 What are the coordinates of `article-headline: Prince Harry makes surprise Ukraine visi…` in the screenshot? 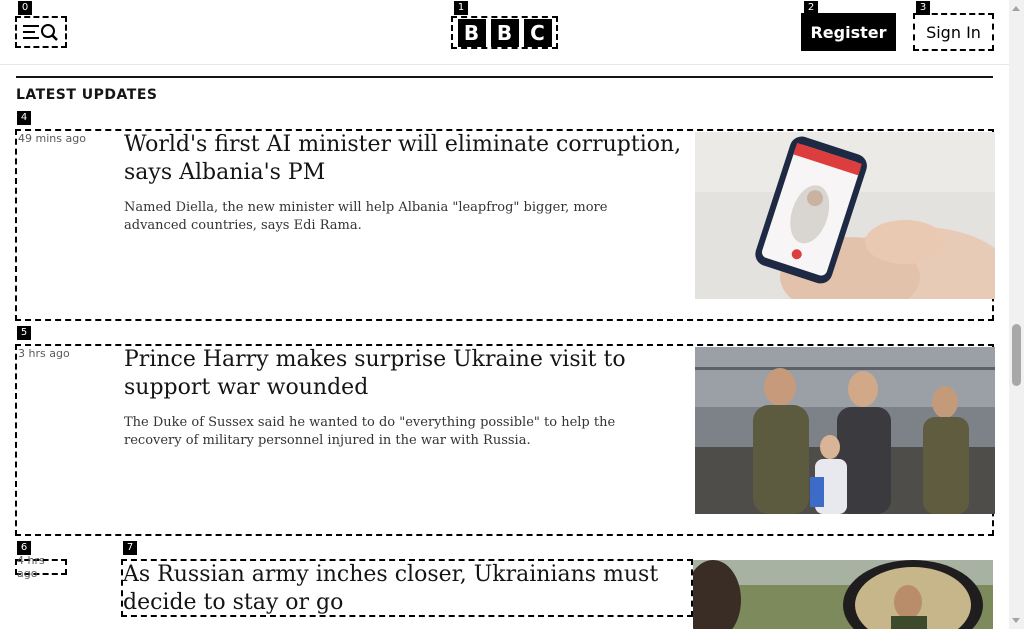 It's located at (404, 374).